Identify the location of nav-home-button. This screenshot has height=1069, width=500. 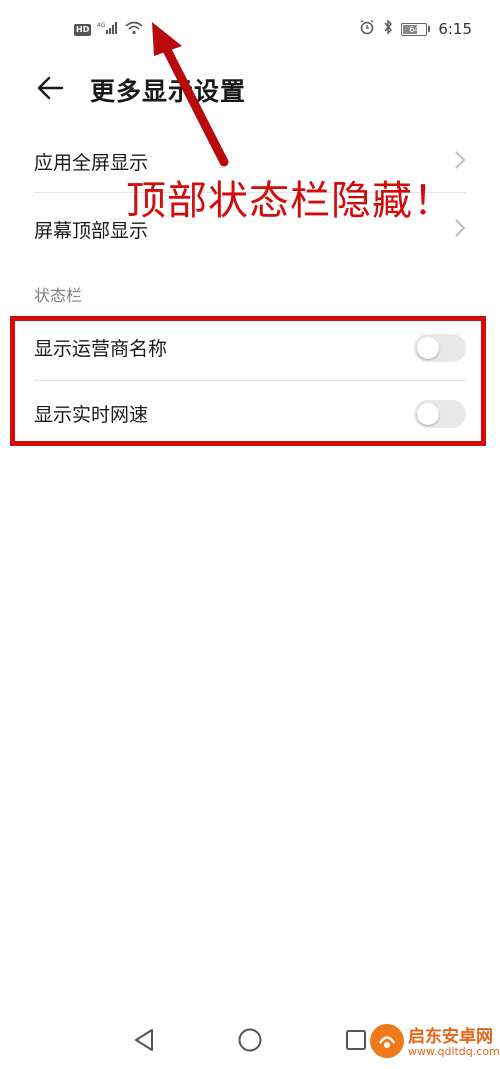
(250, 1040).